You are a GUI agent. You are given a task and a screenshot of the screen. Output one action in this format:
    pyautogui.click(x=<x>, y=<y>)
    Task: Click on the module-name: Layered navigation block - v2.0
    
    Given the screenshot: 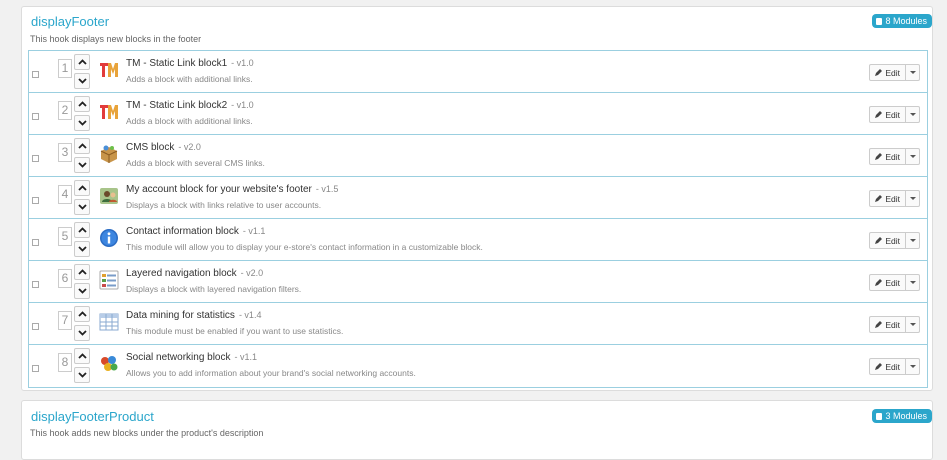 What is the action you would take?
    pyautogui.click(x=194, y=273)
    